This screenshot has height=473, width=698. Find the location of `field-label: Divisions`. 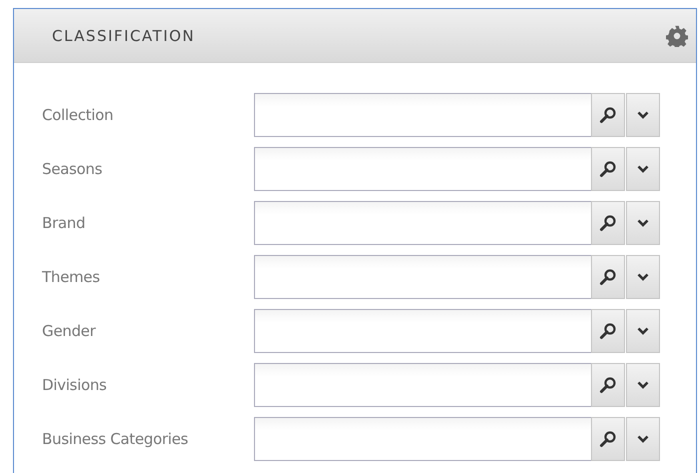

field-label: Divisions is located at coordinates (74, 385).